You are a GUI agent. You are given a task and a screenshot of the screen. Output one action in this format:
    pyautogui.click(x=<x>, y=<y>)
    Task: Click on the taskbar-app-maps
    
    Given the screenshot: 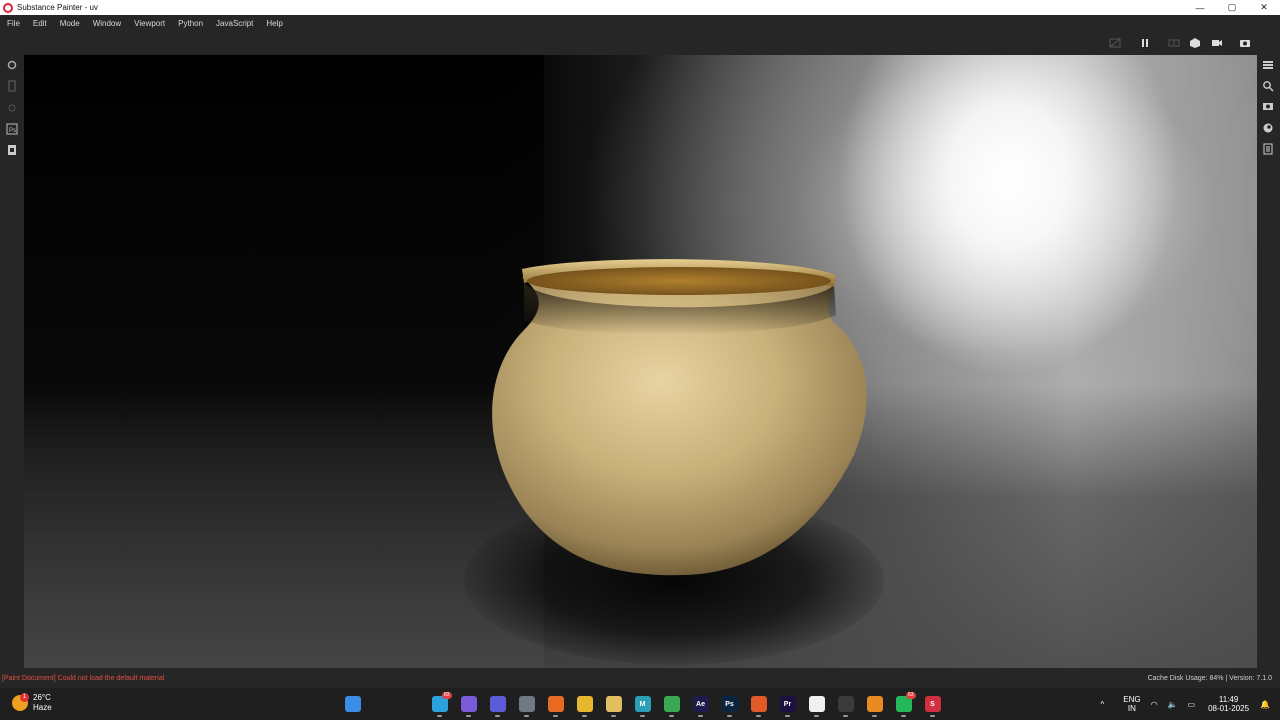 What is the action you would take?
    pyautogui.click(x=613, y=705)
    